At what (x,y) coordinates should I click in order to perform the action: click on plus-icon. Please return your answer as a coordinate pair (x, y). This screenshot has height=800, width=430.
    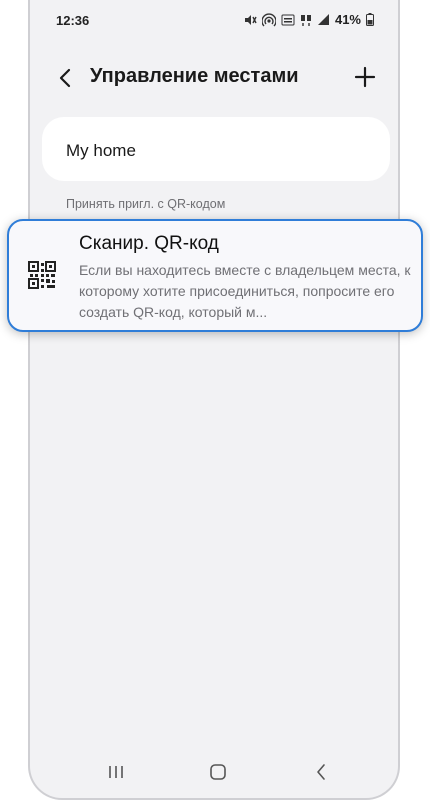
    Looking at the image, I should click on (365, 77).